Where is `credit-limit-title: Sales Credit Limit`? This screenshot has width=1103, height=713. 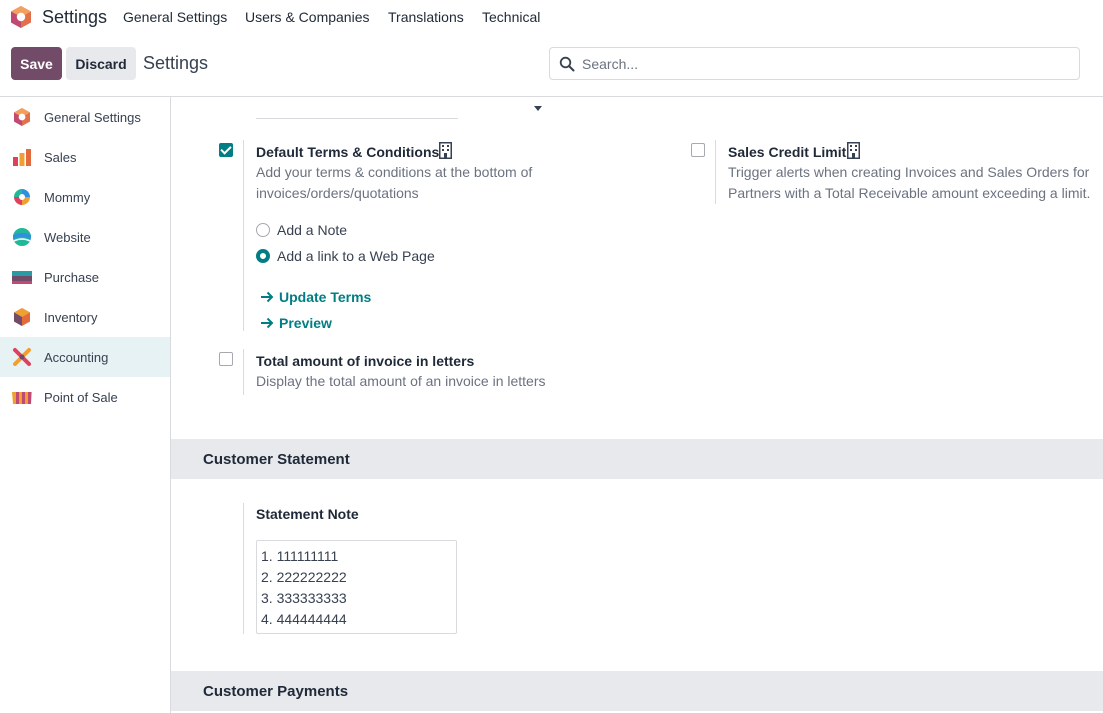
credit-limit-title: Sales Credit Limit is located at coordinates (787, 152).